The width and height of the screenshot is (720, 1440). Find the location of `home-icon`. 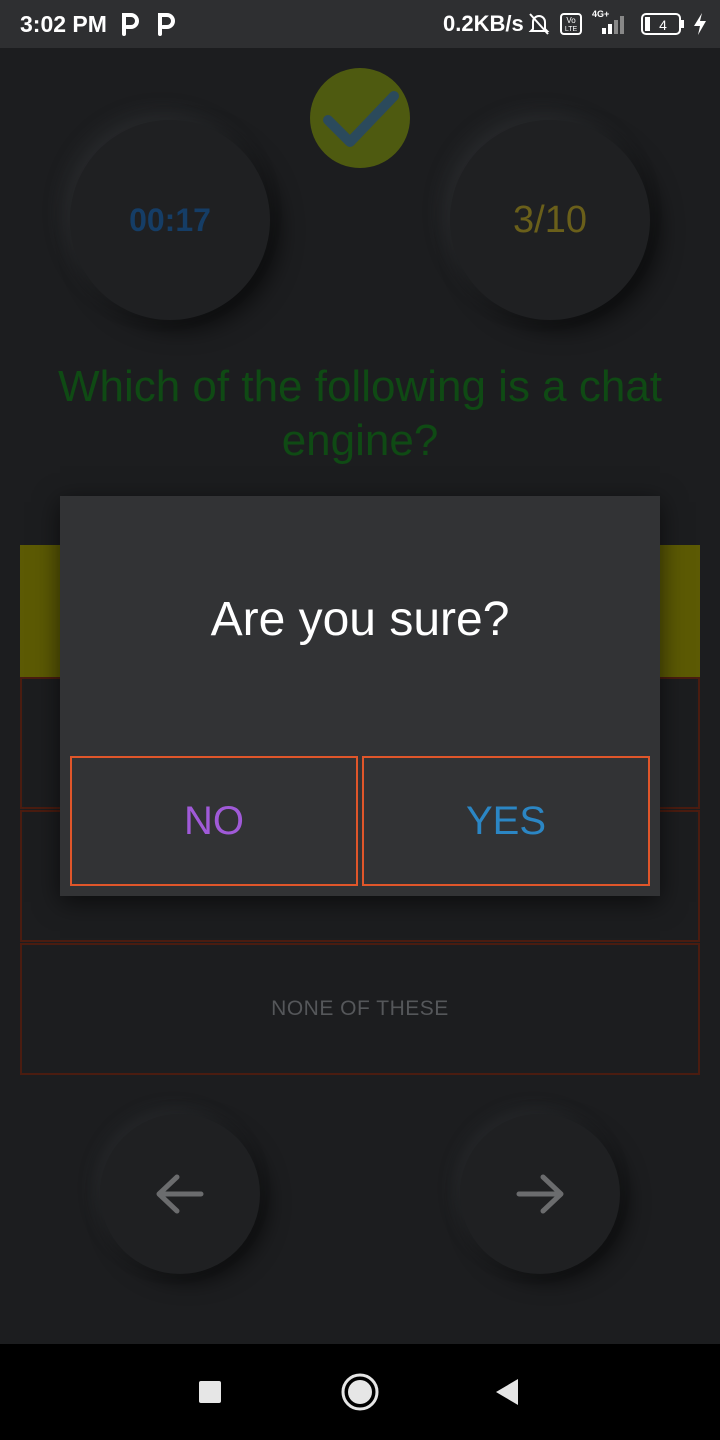

home-icon is located at coordinates (360, 1392).